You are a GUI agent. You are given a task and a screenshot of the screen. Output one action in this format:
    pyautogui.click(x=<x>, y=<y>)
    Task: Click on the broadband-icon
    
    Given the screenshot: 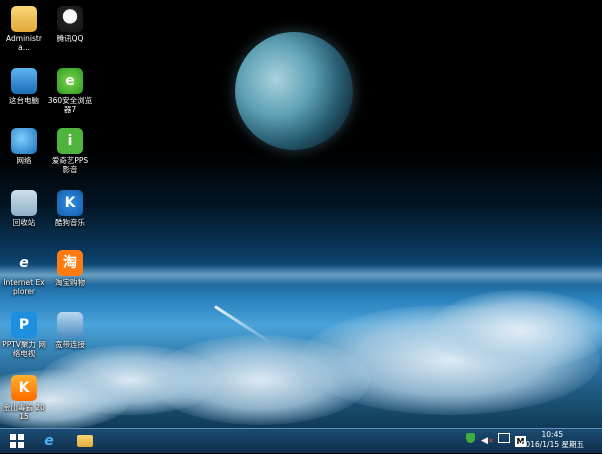 What is the action you would take?
    pyautogui.click(x=70, y=325)
    